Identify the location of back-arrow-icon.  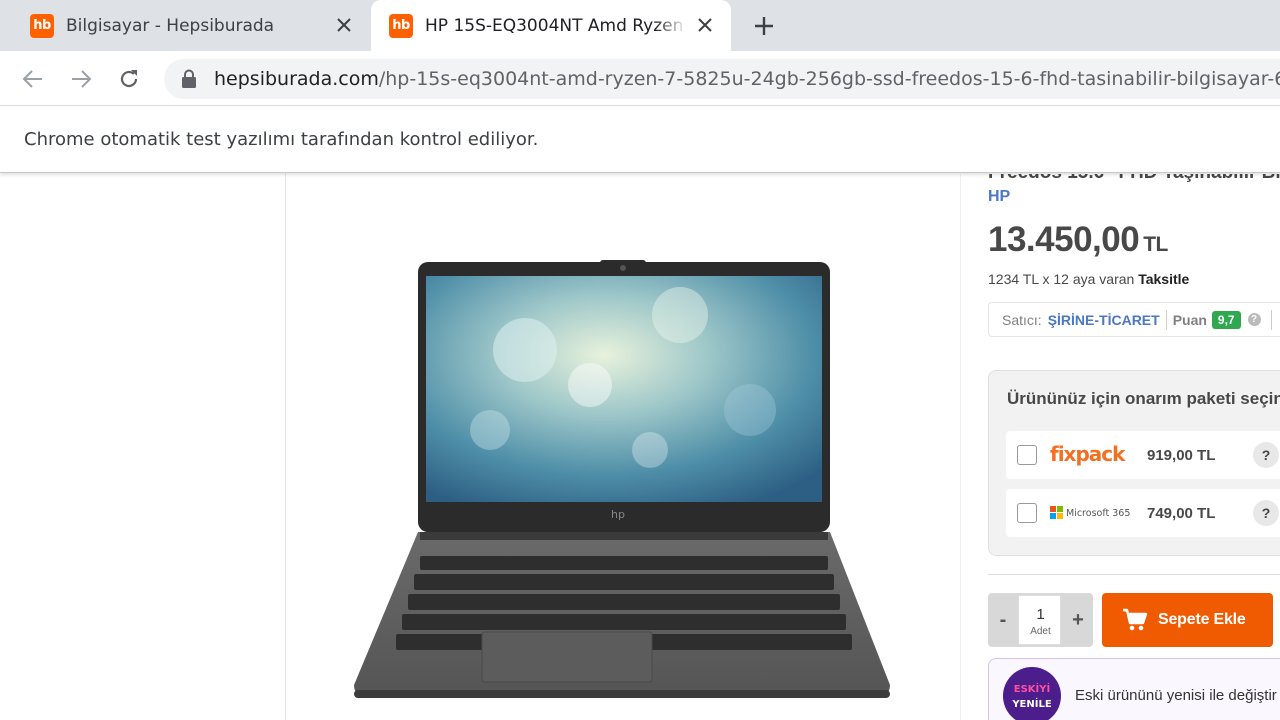
(33, 79).